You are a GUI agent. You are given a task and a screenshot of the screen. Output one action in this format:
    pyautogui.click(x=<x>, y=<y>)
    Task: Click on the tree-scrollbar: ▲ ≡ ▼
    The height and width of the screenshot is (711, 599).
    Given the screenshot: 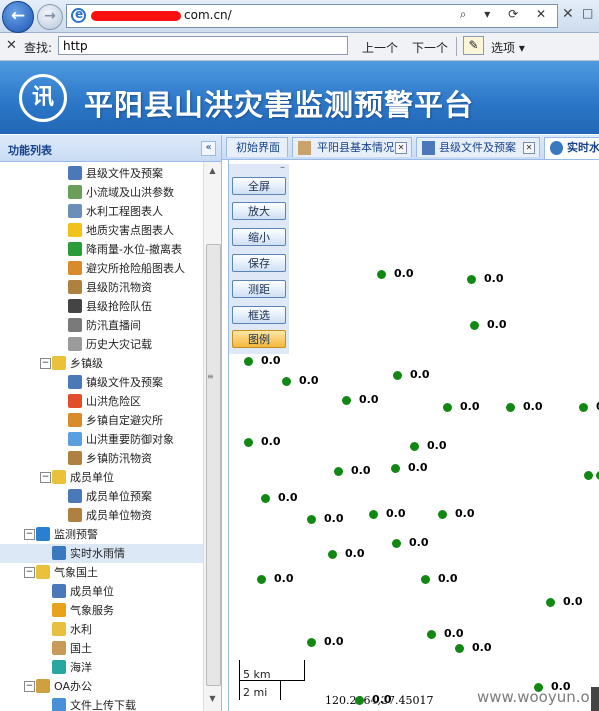 What is the action you would take?
    pyautogui.click(x=212, y=436)
    